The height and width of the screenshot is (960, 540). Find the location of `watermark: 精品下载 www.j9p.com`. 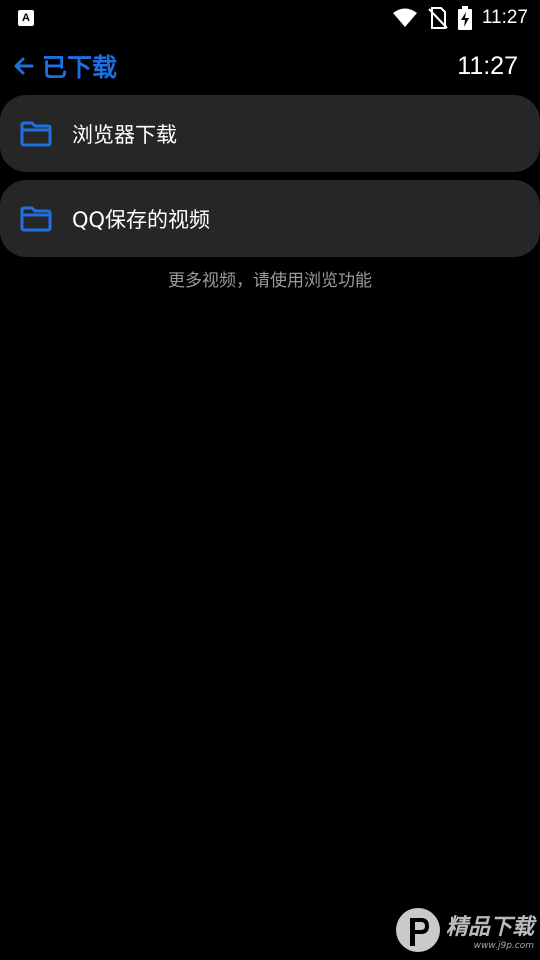

watermark: 精品下载 www.j9p.com is located at coordinates (464, 930).